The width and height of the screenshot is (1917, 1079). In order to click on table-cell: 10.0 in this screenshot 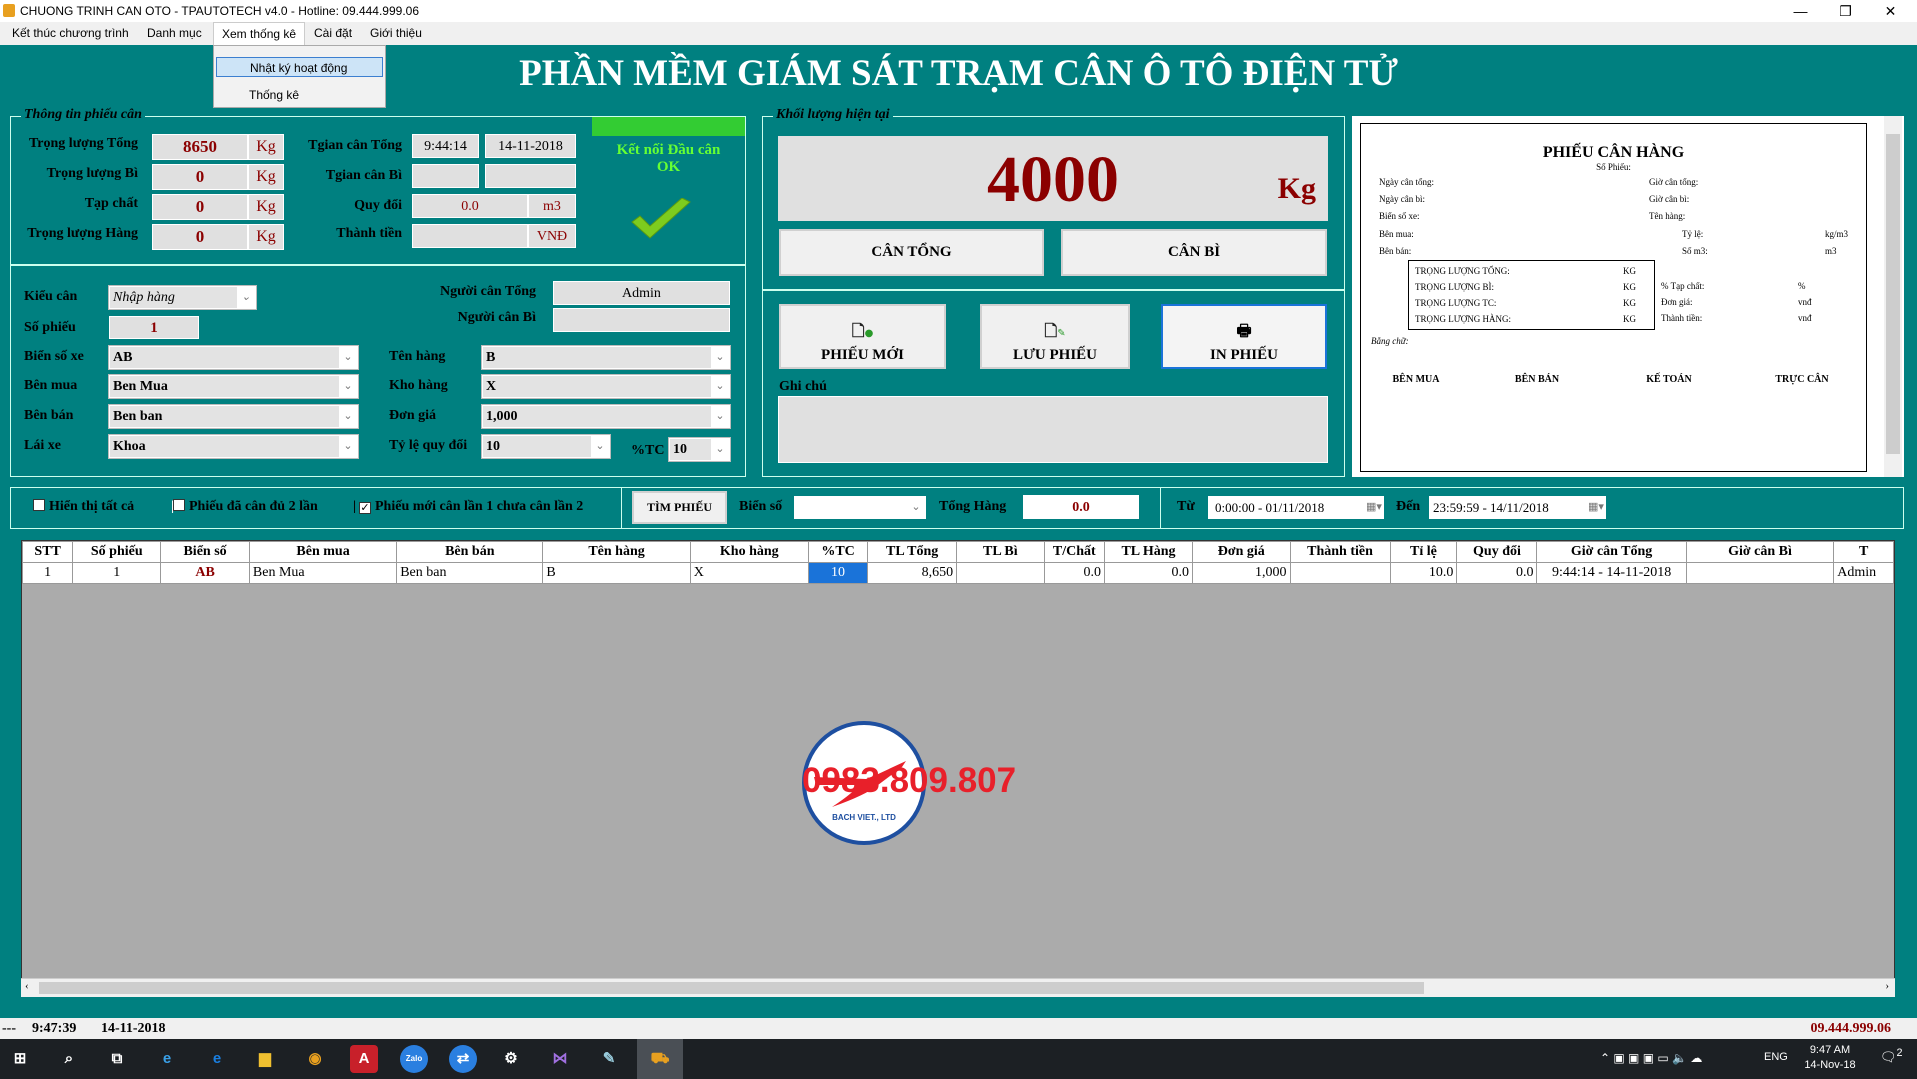, I will do `click(1423, 573)`.